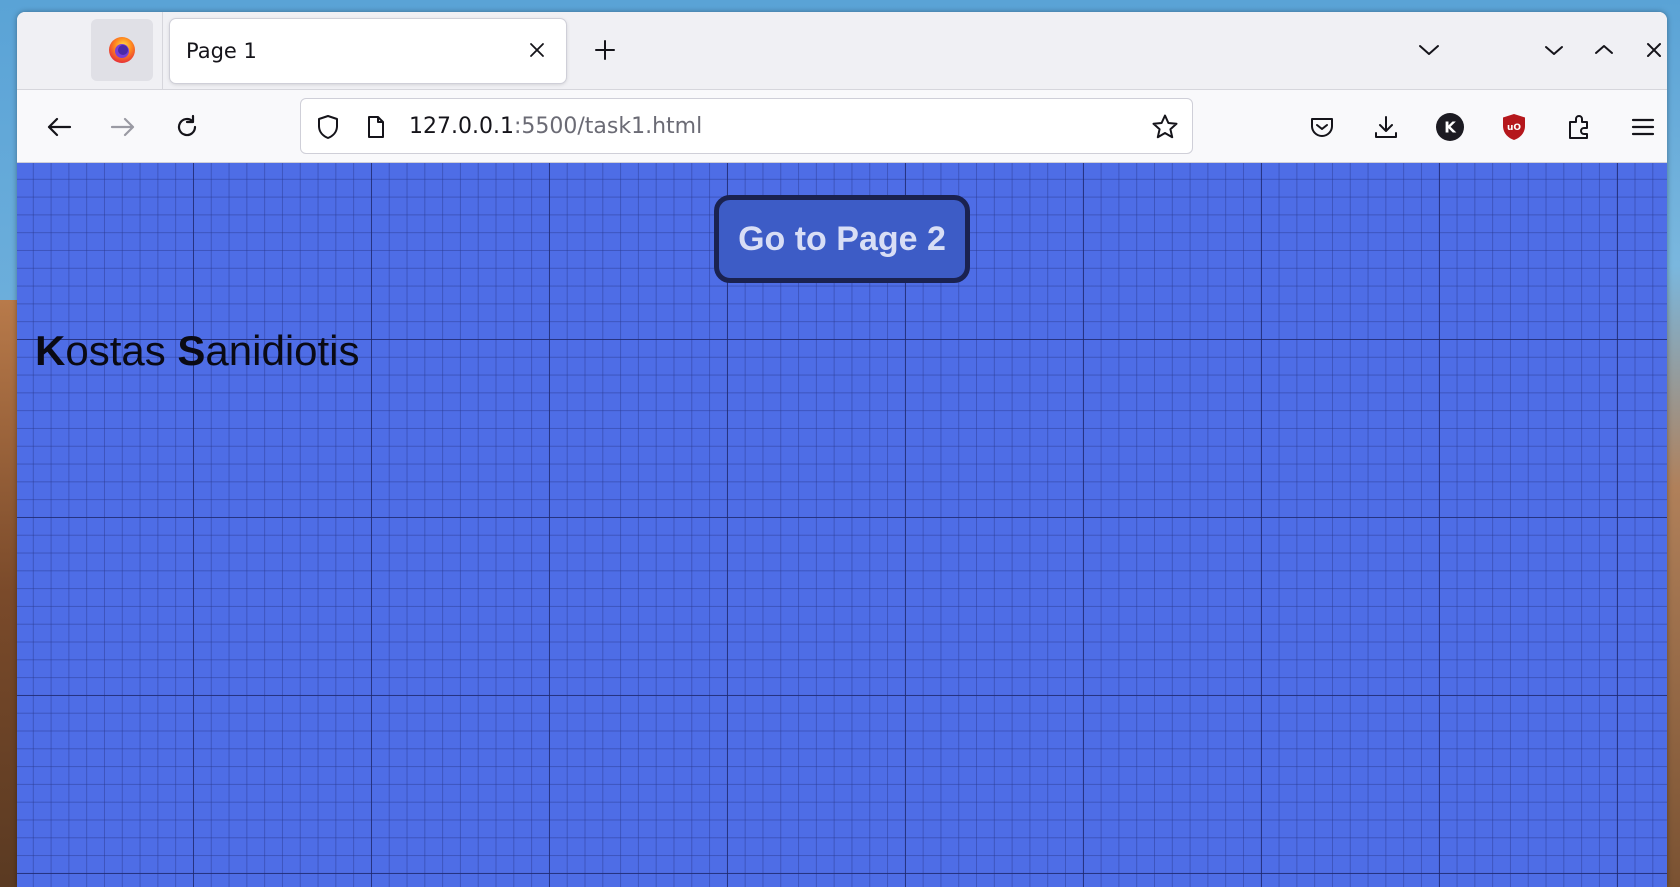 This screenshot has height=887, width=1680. I want to click on chevron-down-icon, so click(1429, 50).